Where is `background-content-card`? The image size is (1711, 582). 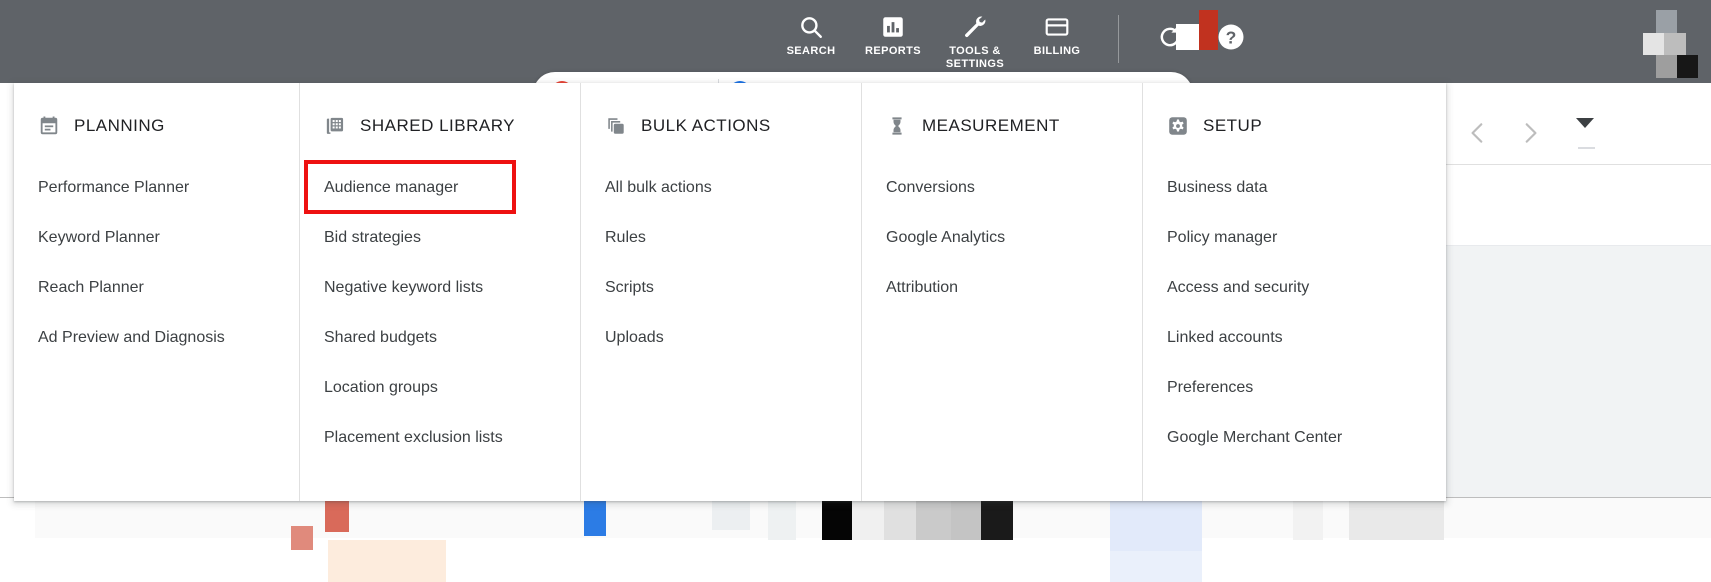
background-content-card is located at coordinates (1577, 206).